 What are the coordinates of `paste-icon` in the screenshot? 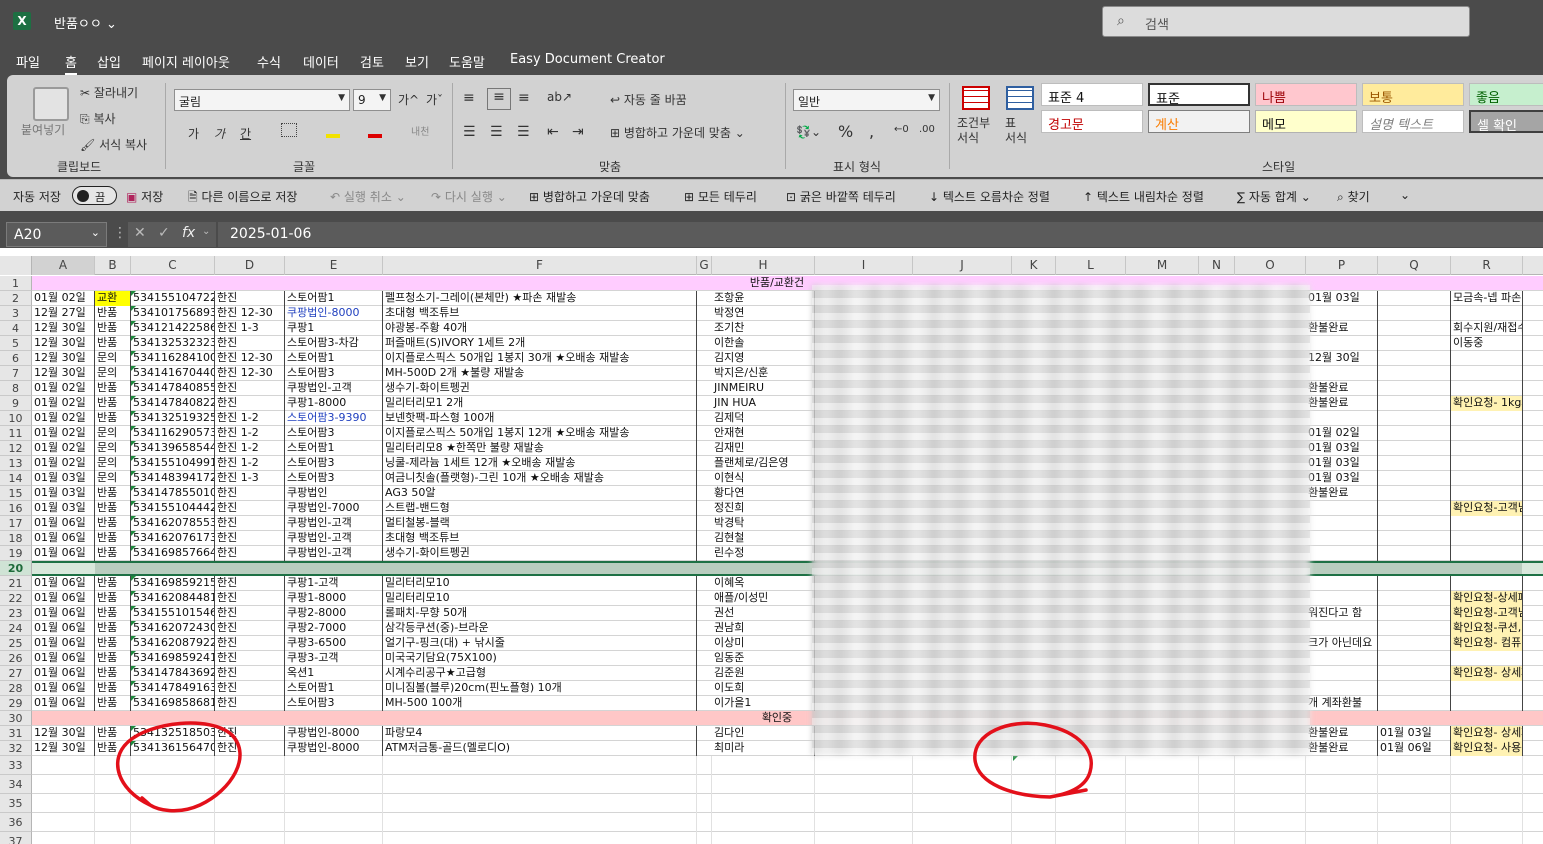 It's located at (51, 104).